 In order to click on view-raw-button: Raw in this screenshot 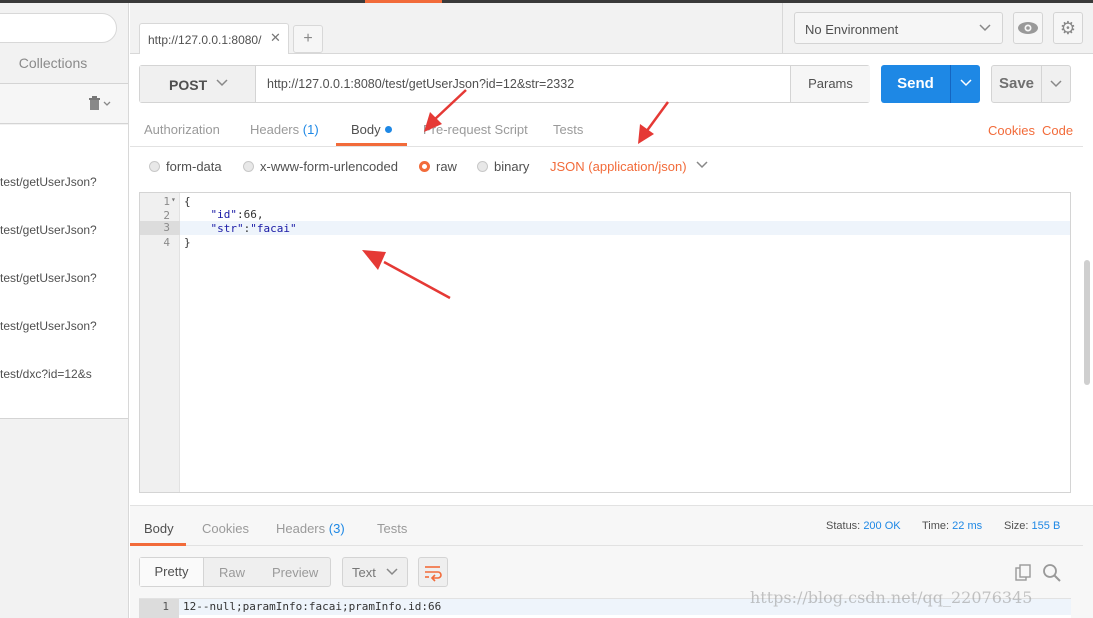, I will do `click(232, 572)`.